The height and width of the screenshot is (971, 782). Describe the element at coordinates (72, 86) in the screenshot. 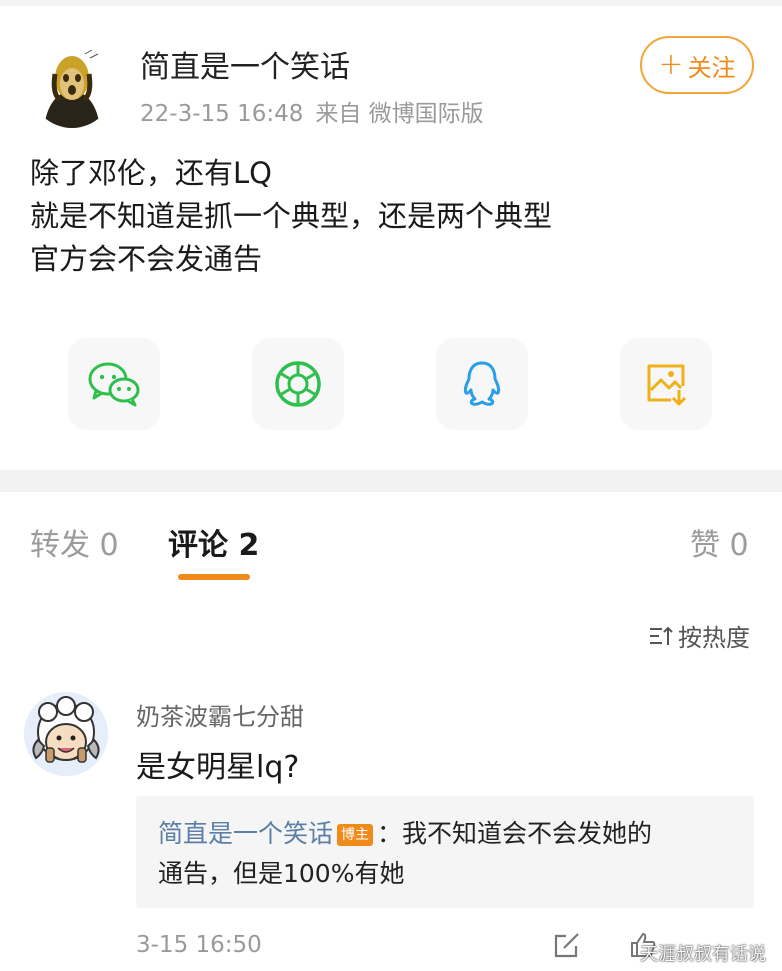

I see `author-avatar` at that location.